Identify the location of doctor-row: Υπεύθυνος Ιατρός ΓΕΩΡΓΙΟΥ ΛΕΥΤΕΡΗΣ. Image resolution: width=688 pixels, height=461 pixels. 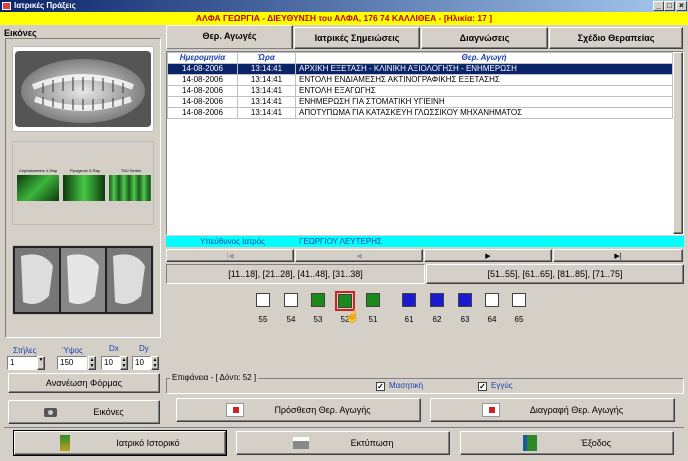
(425, 241).